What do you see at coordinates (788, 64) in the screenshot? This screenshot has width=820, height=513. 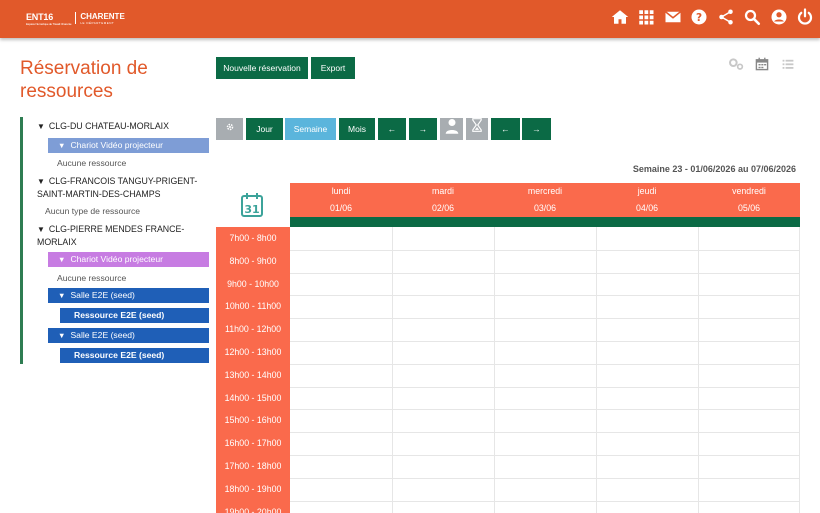 I see `list-view-icon` at bounding box center [788, 64].